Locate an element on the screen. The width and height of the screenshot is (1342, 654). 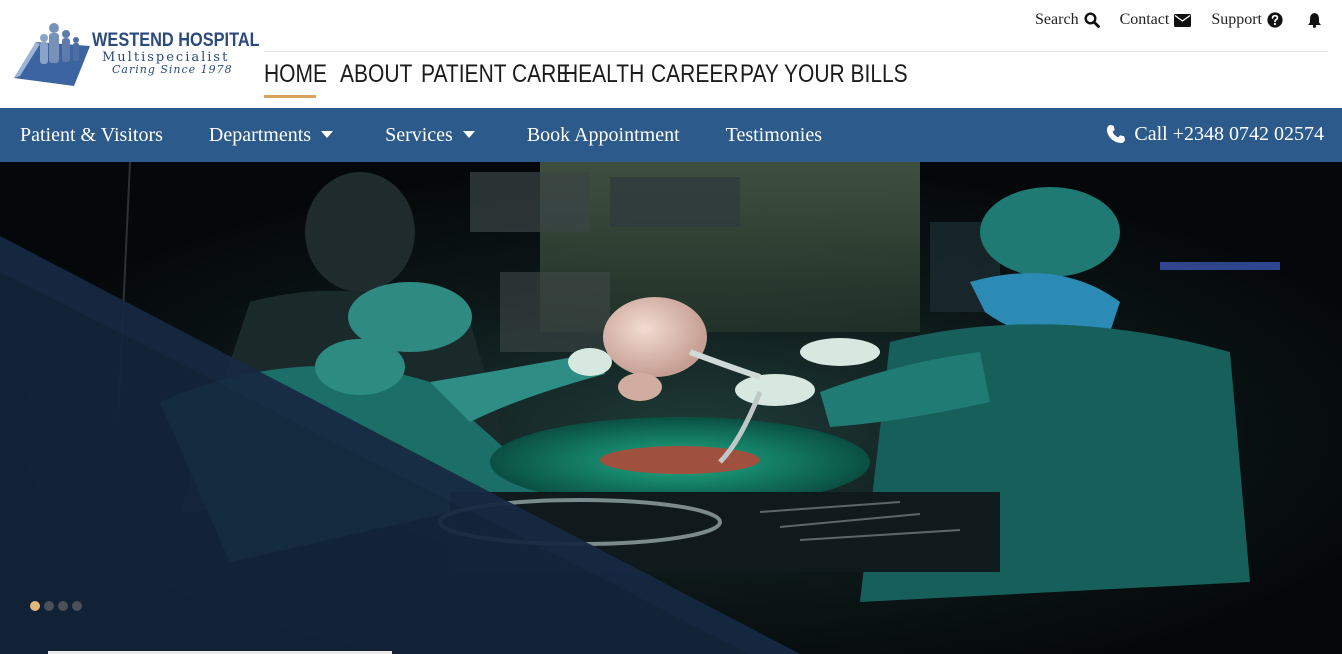
nav-patient-care: PATIENT CARE is located at coordinates (495, 76).